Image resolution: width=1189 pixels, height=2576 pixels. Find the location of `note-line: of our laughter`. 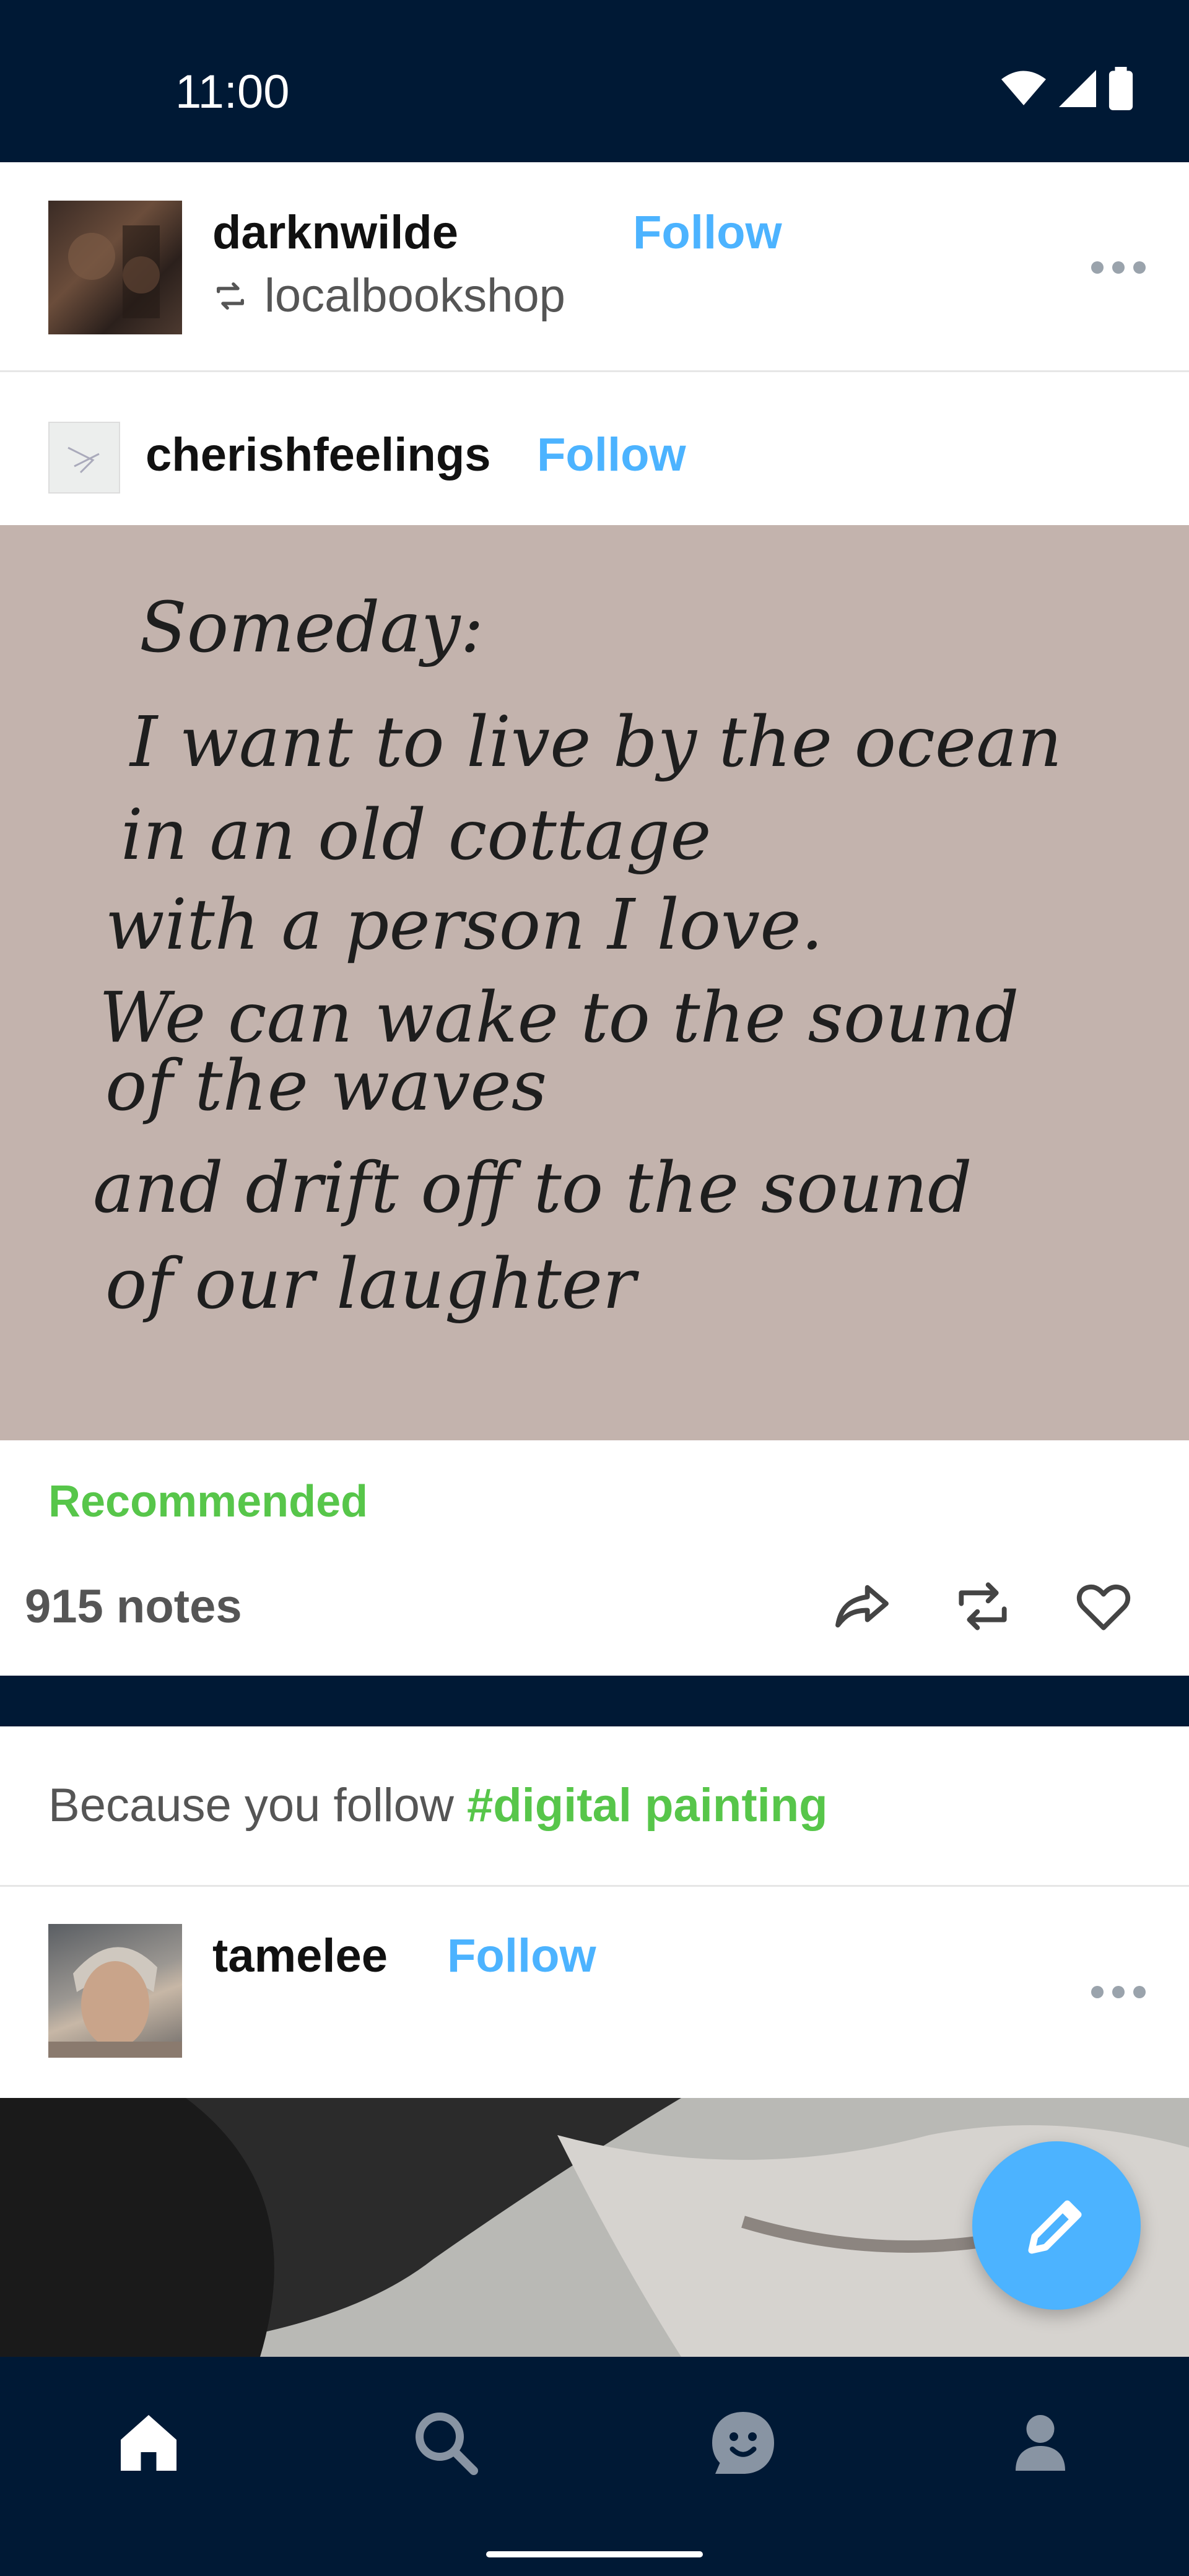

note-line: of our laughter is located at coordinates (370, 1284).